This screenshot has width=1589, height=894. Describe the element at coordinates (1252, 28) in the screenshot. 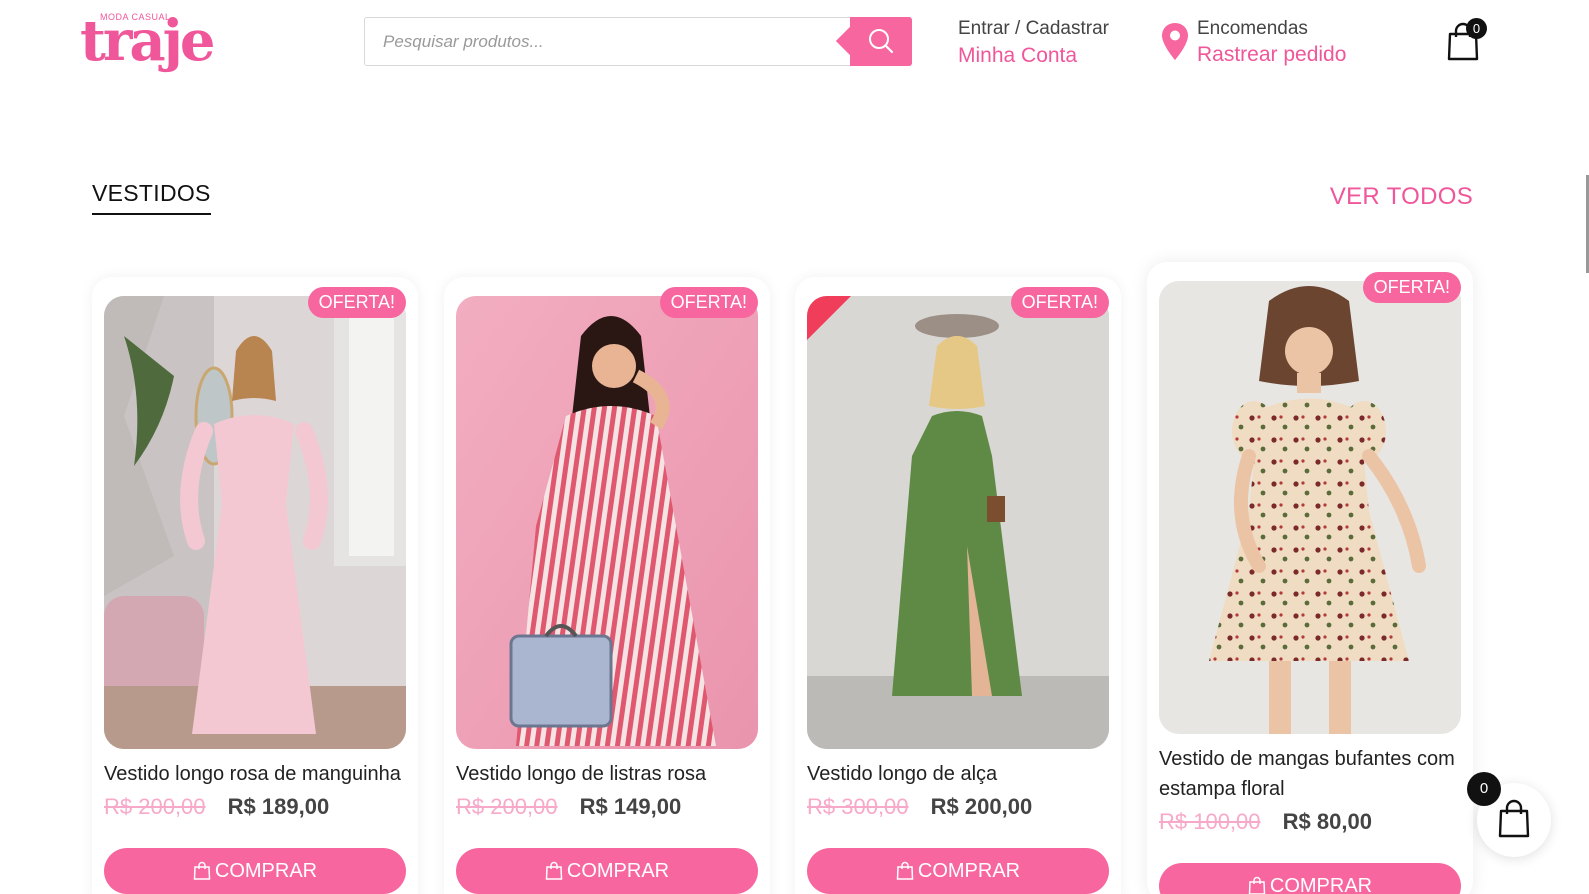

I see `orders-label: Encomendas` at that location.